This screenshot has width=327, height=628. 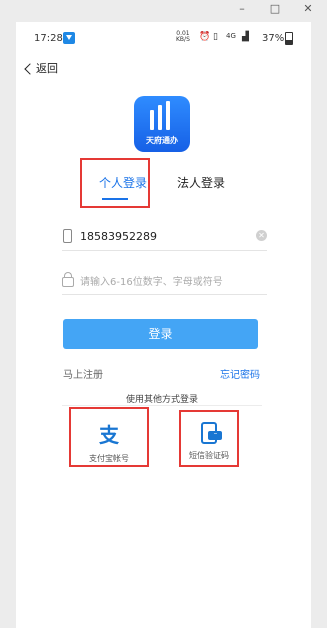 What do you see at coordinates (48, 38) in the screenshot?
I see `status-time: 17:28` at bounding box center [48, 38].